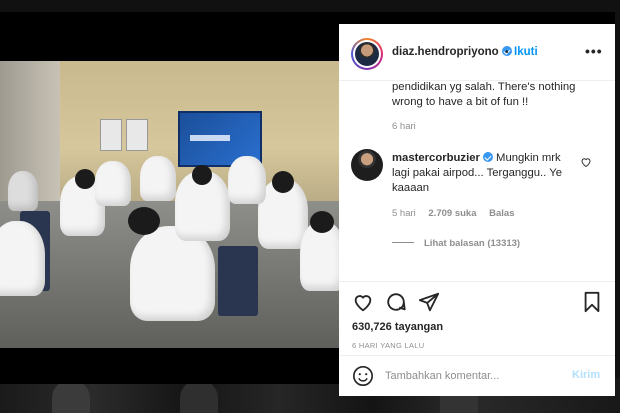 This screenshot has width=620, height=413. I want to click on view-replies-button: Lihat balasan (13313), so click(456, 243).